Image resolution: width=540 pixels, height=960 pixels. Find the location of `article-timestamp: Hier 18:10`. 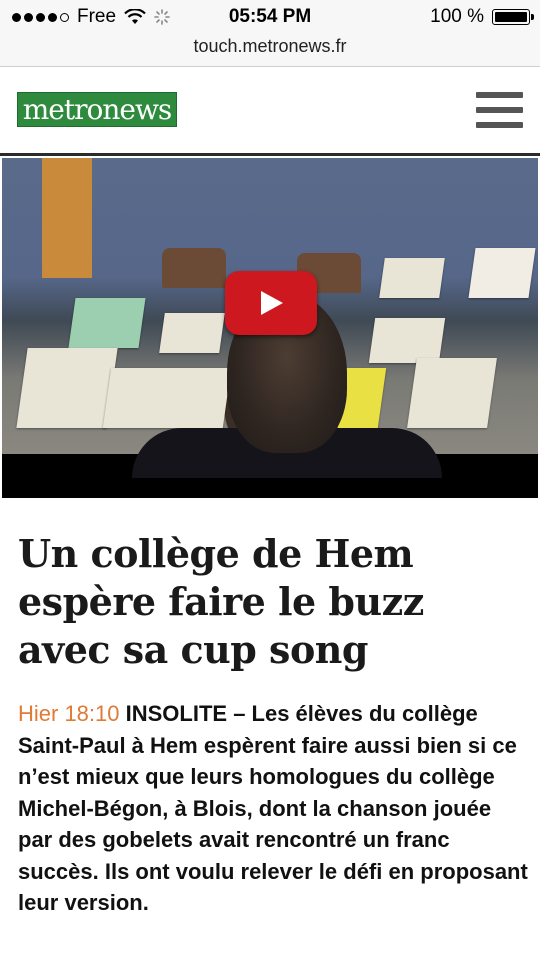

article-timestamp: Hier 18:10 is located at coordinates (69, 713).